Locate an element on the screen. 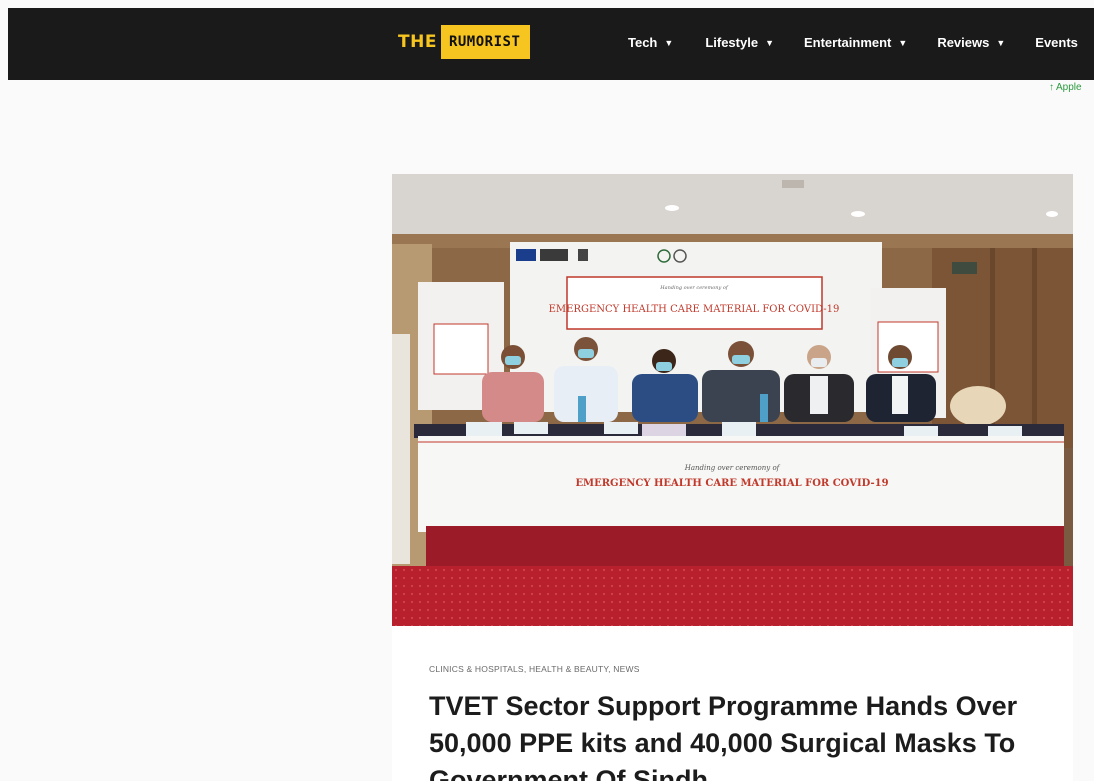  nav-item-label: Tech is located at coordinates (643, 42).